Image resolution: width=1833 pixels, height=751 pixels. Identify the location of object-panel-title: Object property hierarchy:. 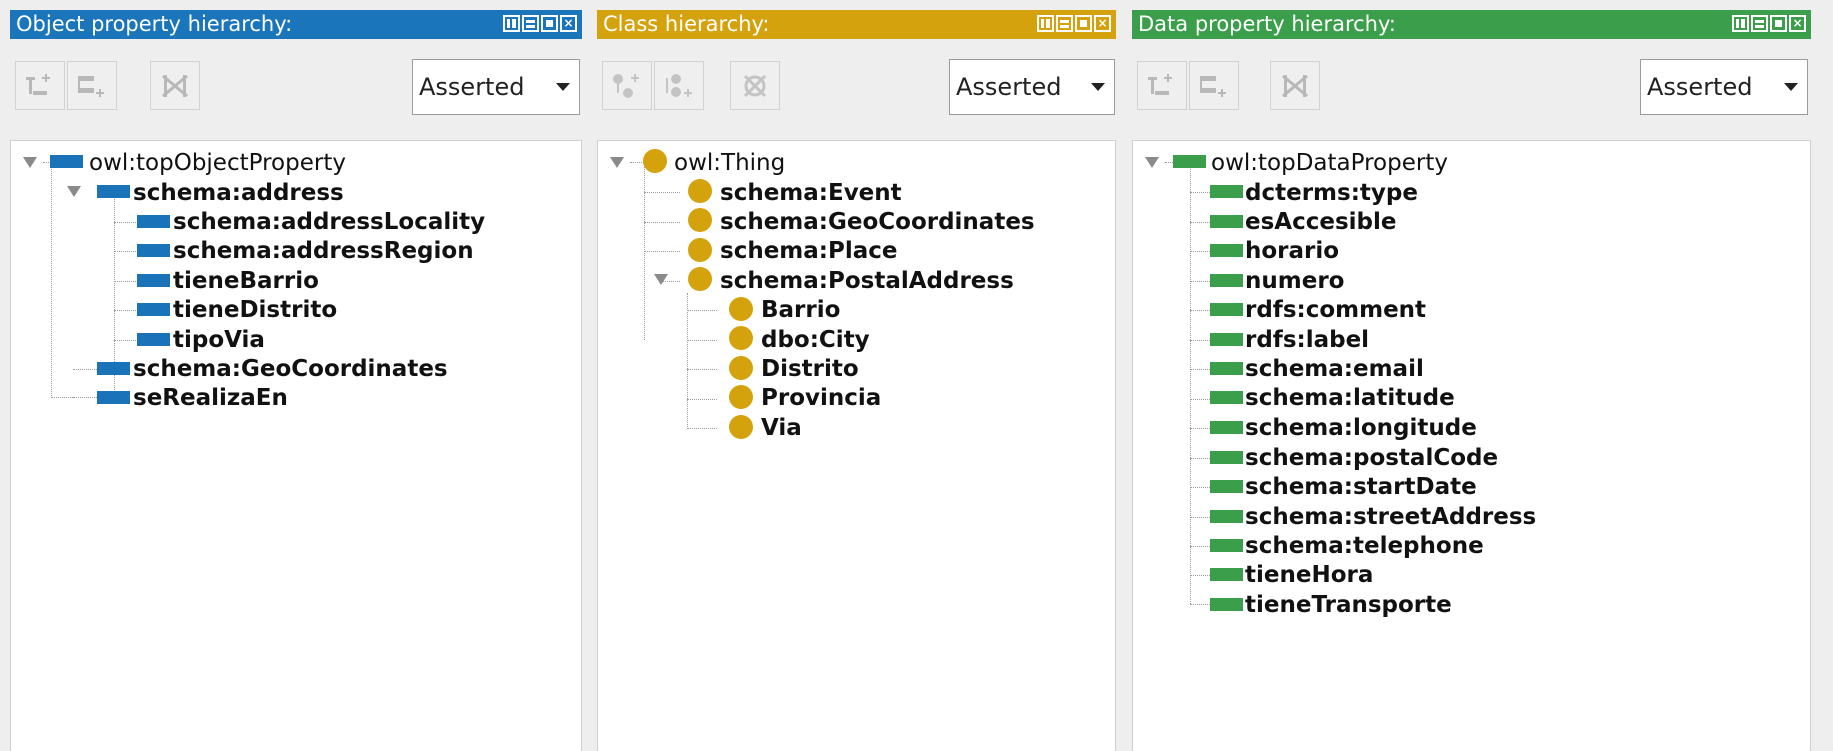
(154, 24).